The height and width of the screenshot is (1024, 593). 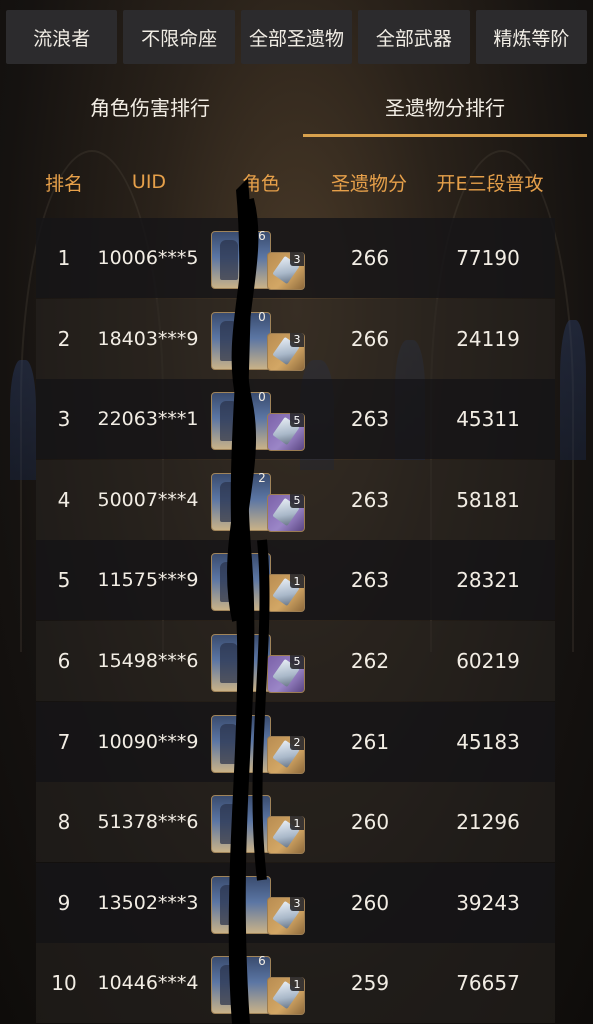 I want to click on row-uid: 10090***9, so click(x=148, y=741).